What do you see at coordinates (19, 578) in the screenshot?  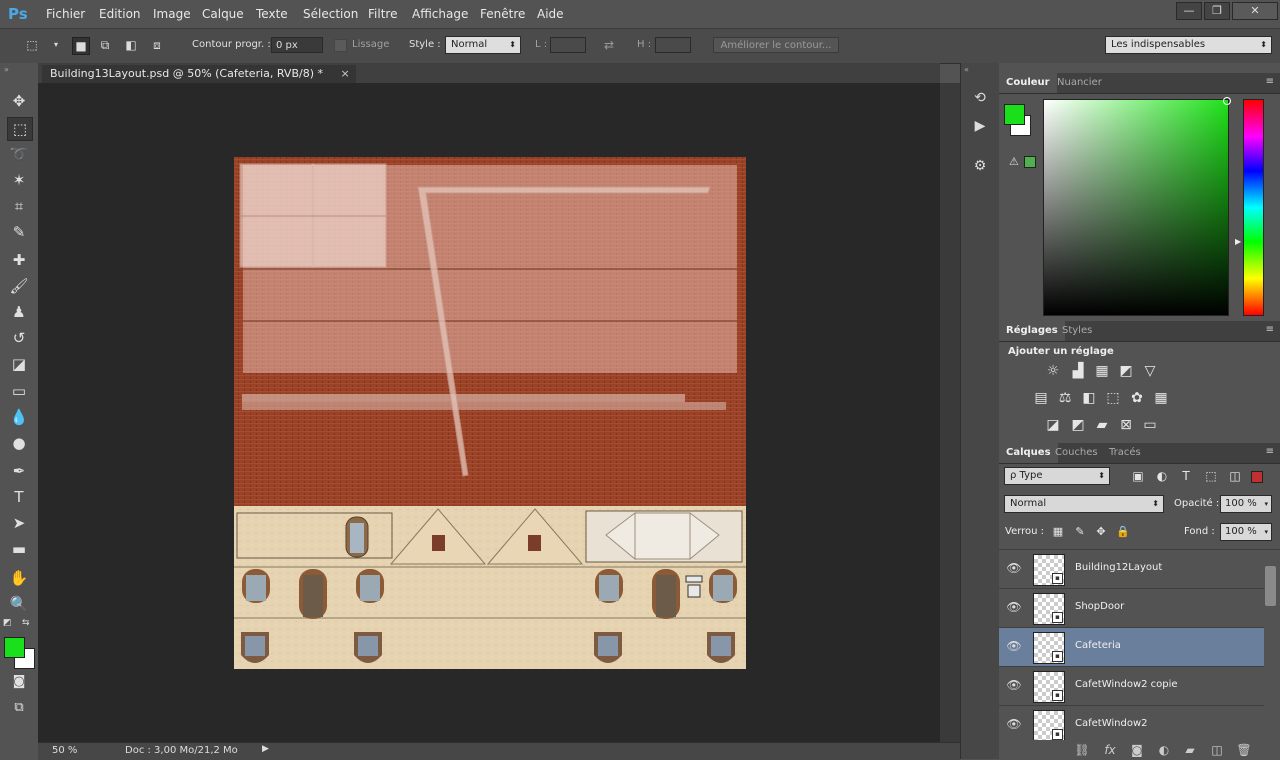 I see `hand-tool-icon: ✋` at bounding box center [19, 578].